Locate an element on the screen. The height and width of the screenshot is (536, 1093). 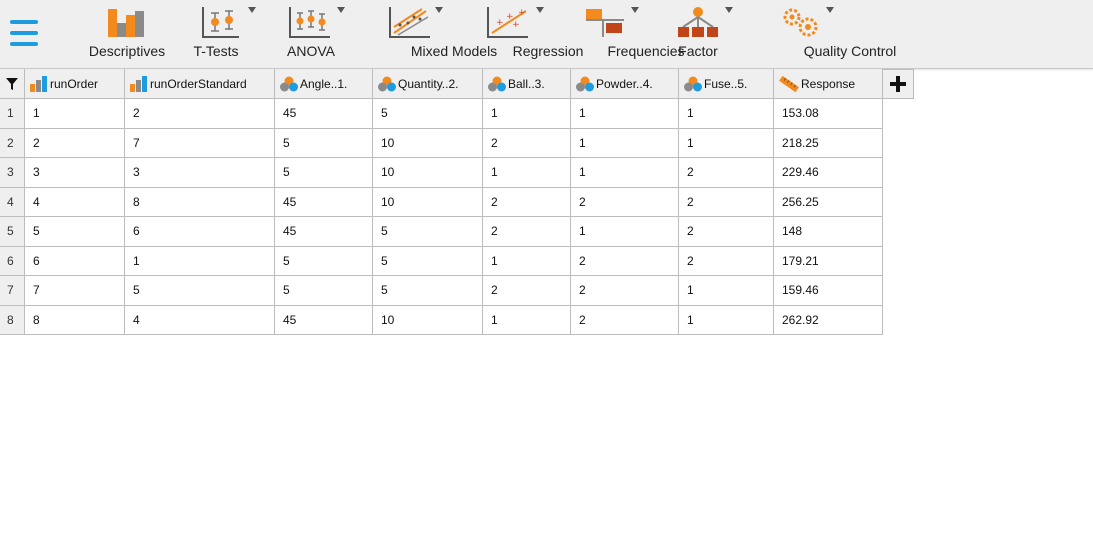
filter-button is located at coordinates (12, 84).